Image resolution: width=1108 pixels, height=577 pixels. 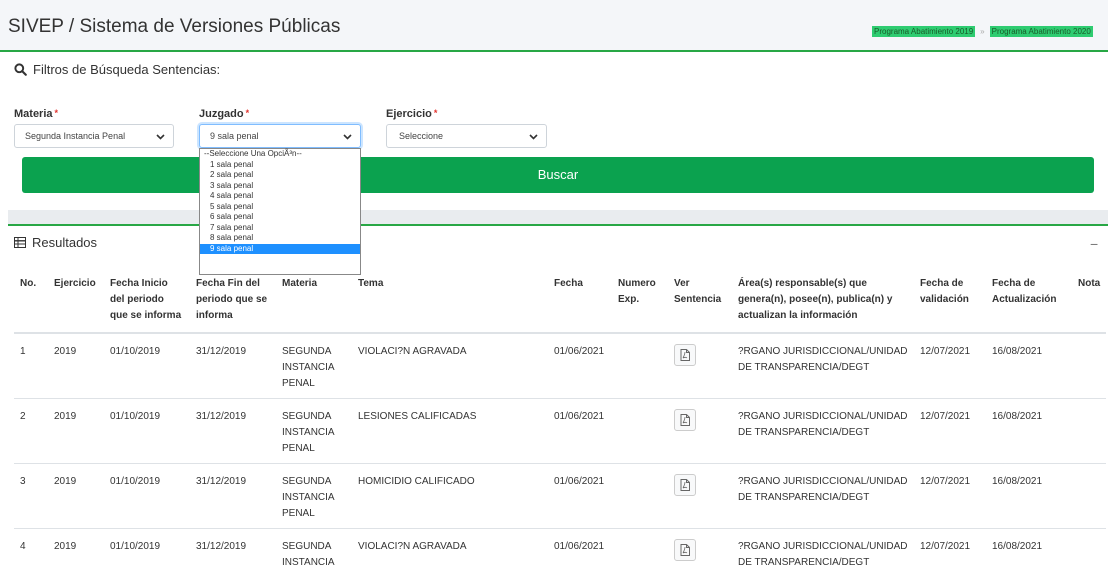 I want to click on materia-select: Segunda Instancia Penal, so click(x=94, y=136).